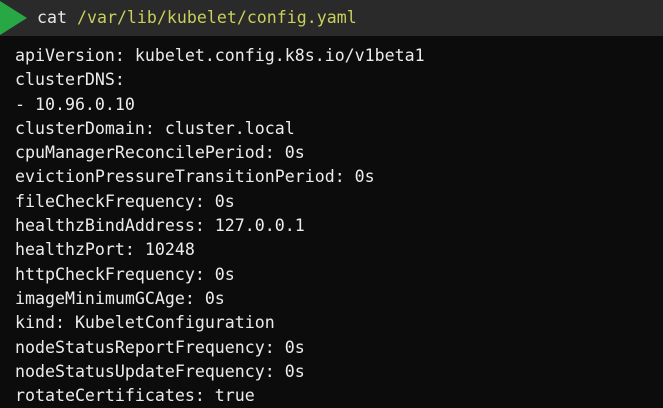 The image size is (663, 408). Describe the element at coordinates (160, 371) in the screenshot. I see `output-line: nodeStatusUpdateFrequency: 0s` at that location.